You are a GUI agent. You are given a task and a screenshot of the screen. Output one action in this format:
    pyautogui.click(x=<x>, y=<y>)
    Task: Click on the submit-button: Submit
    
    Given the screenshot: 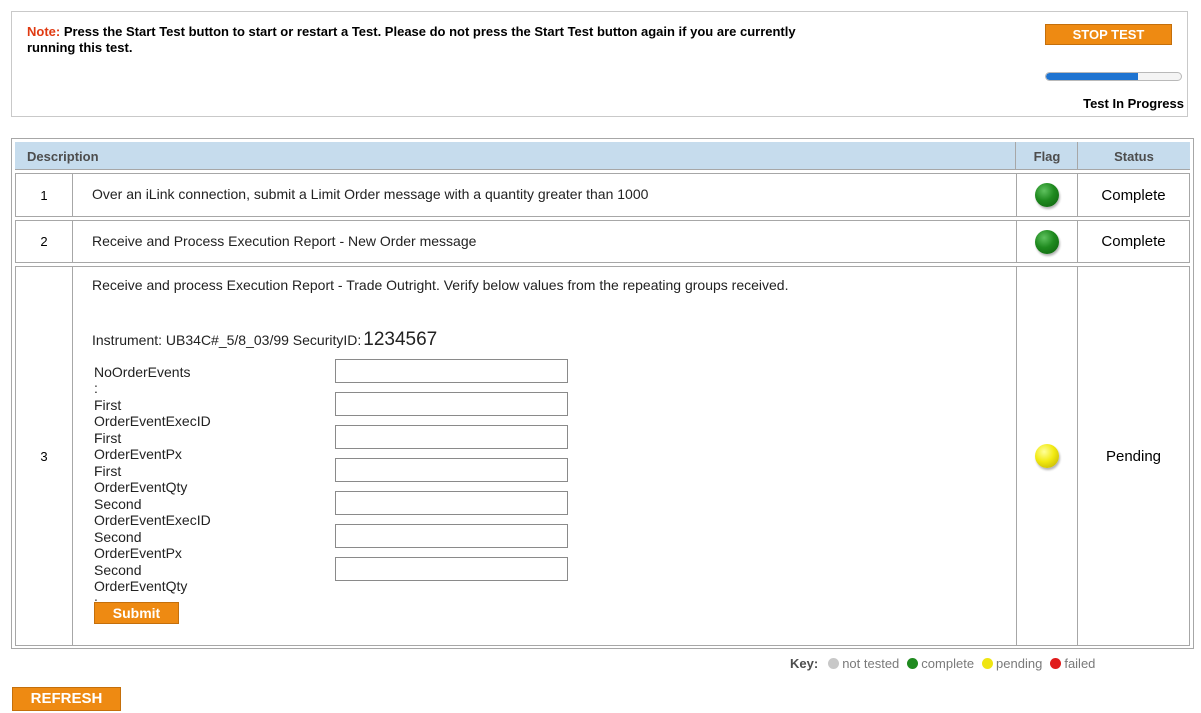 What is the action you would take?
    pyautogui.click(x=136, y=613)
    